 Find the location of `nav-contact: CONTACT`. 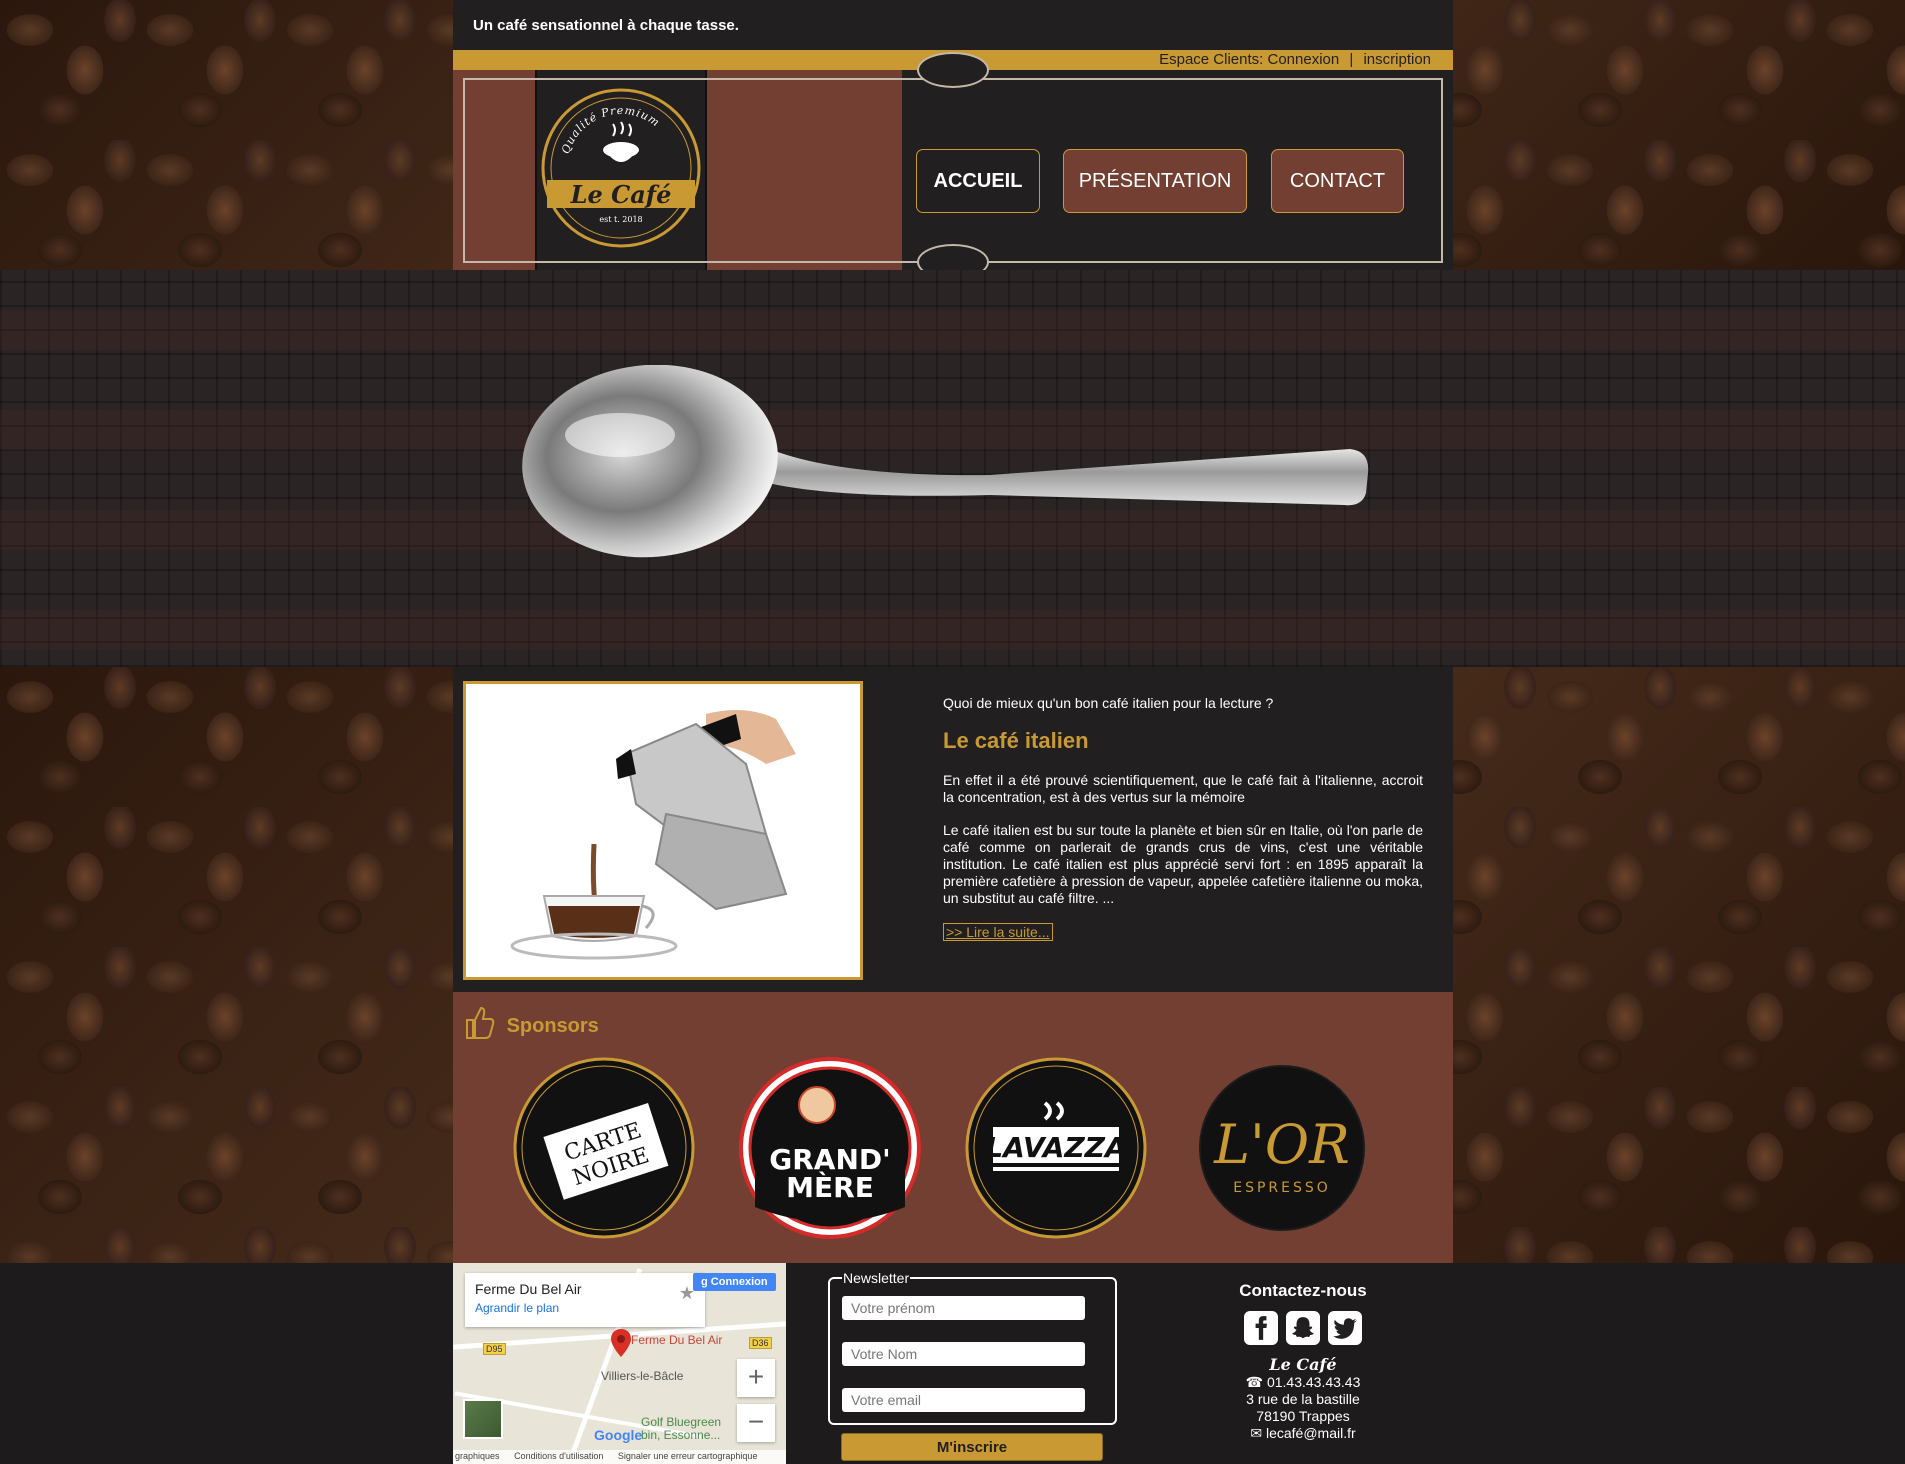

nav-contact: CONTACT is located at coordinates (1337, 181).